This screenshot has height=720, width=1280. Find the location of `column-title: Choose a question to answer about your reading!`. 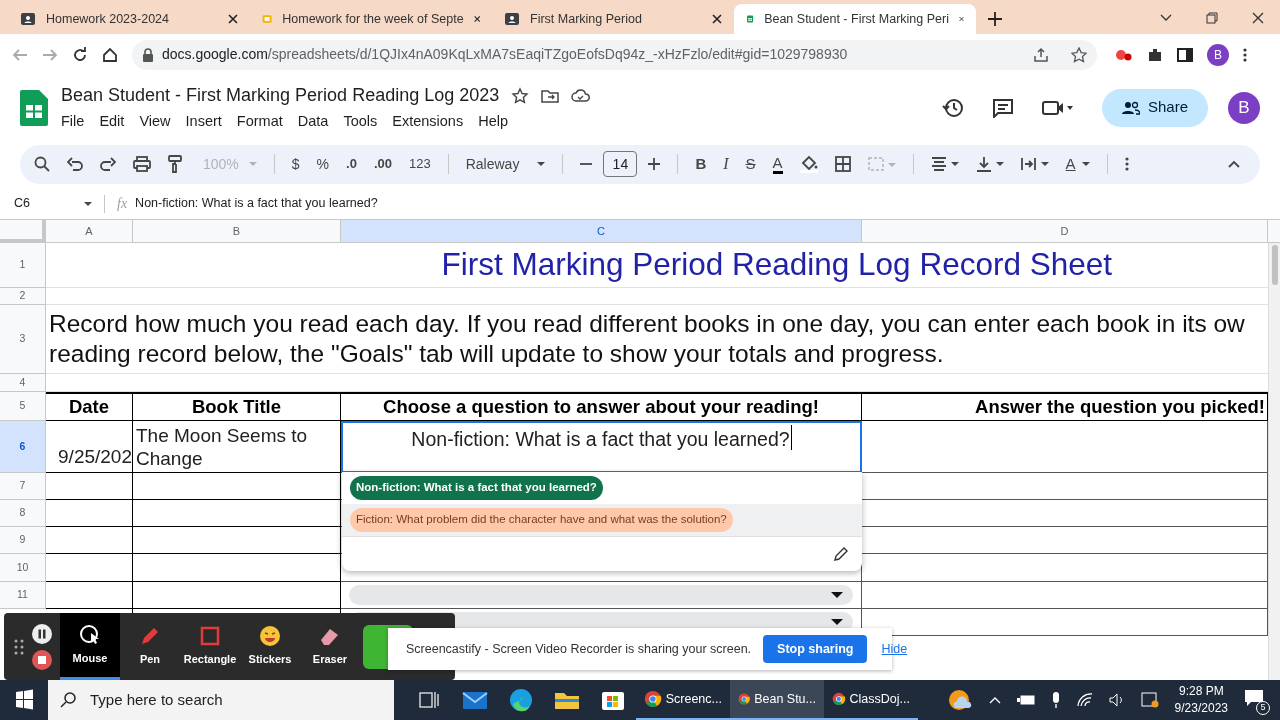

column-title: Choose a question to answer about your reading! is located at coordinates (601, 407).